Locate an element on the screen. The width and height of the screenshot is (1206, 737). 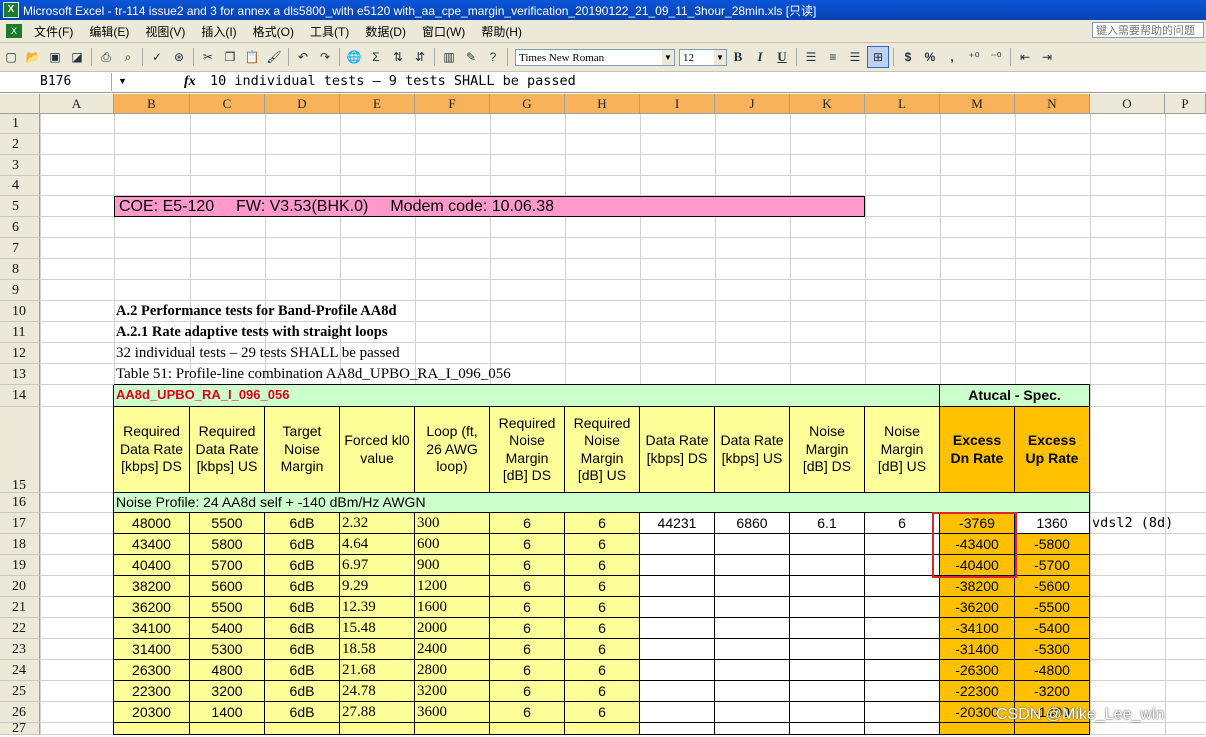
header-cell-i: Data Rate [kbps] DS is located at coordinates (677, 450).